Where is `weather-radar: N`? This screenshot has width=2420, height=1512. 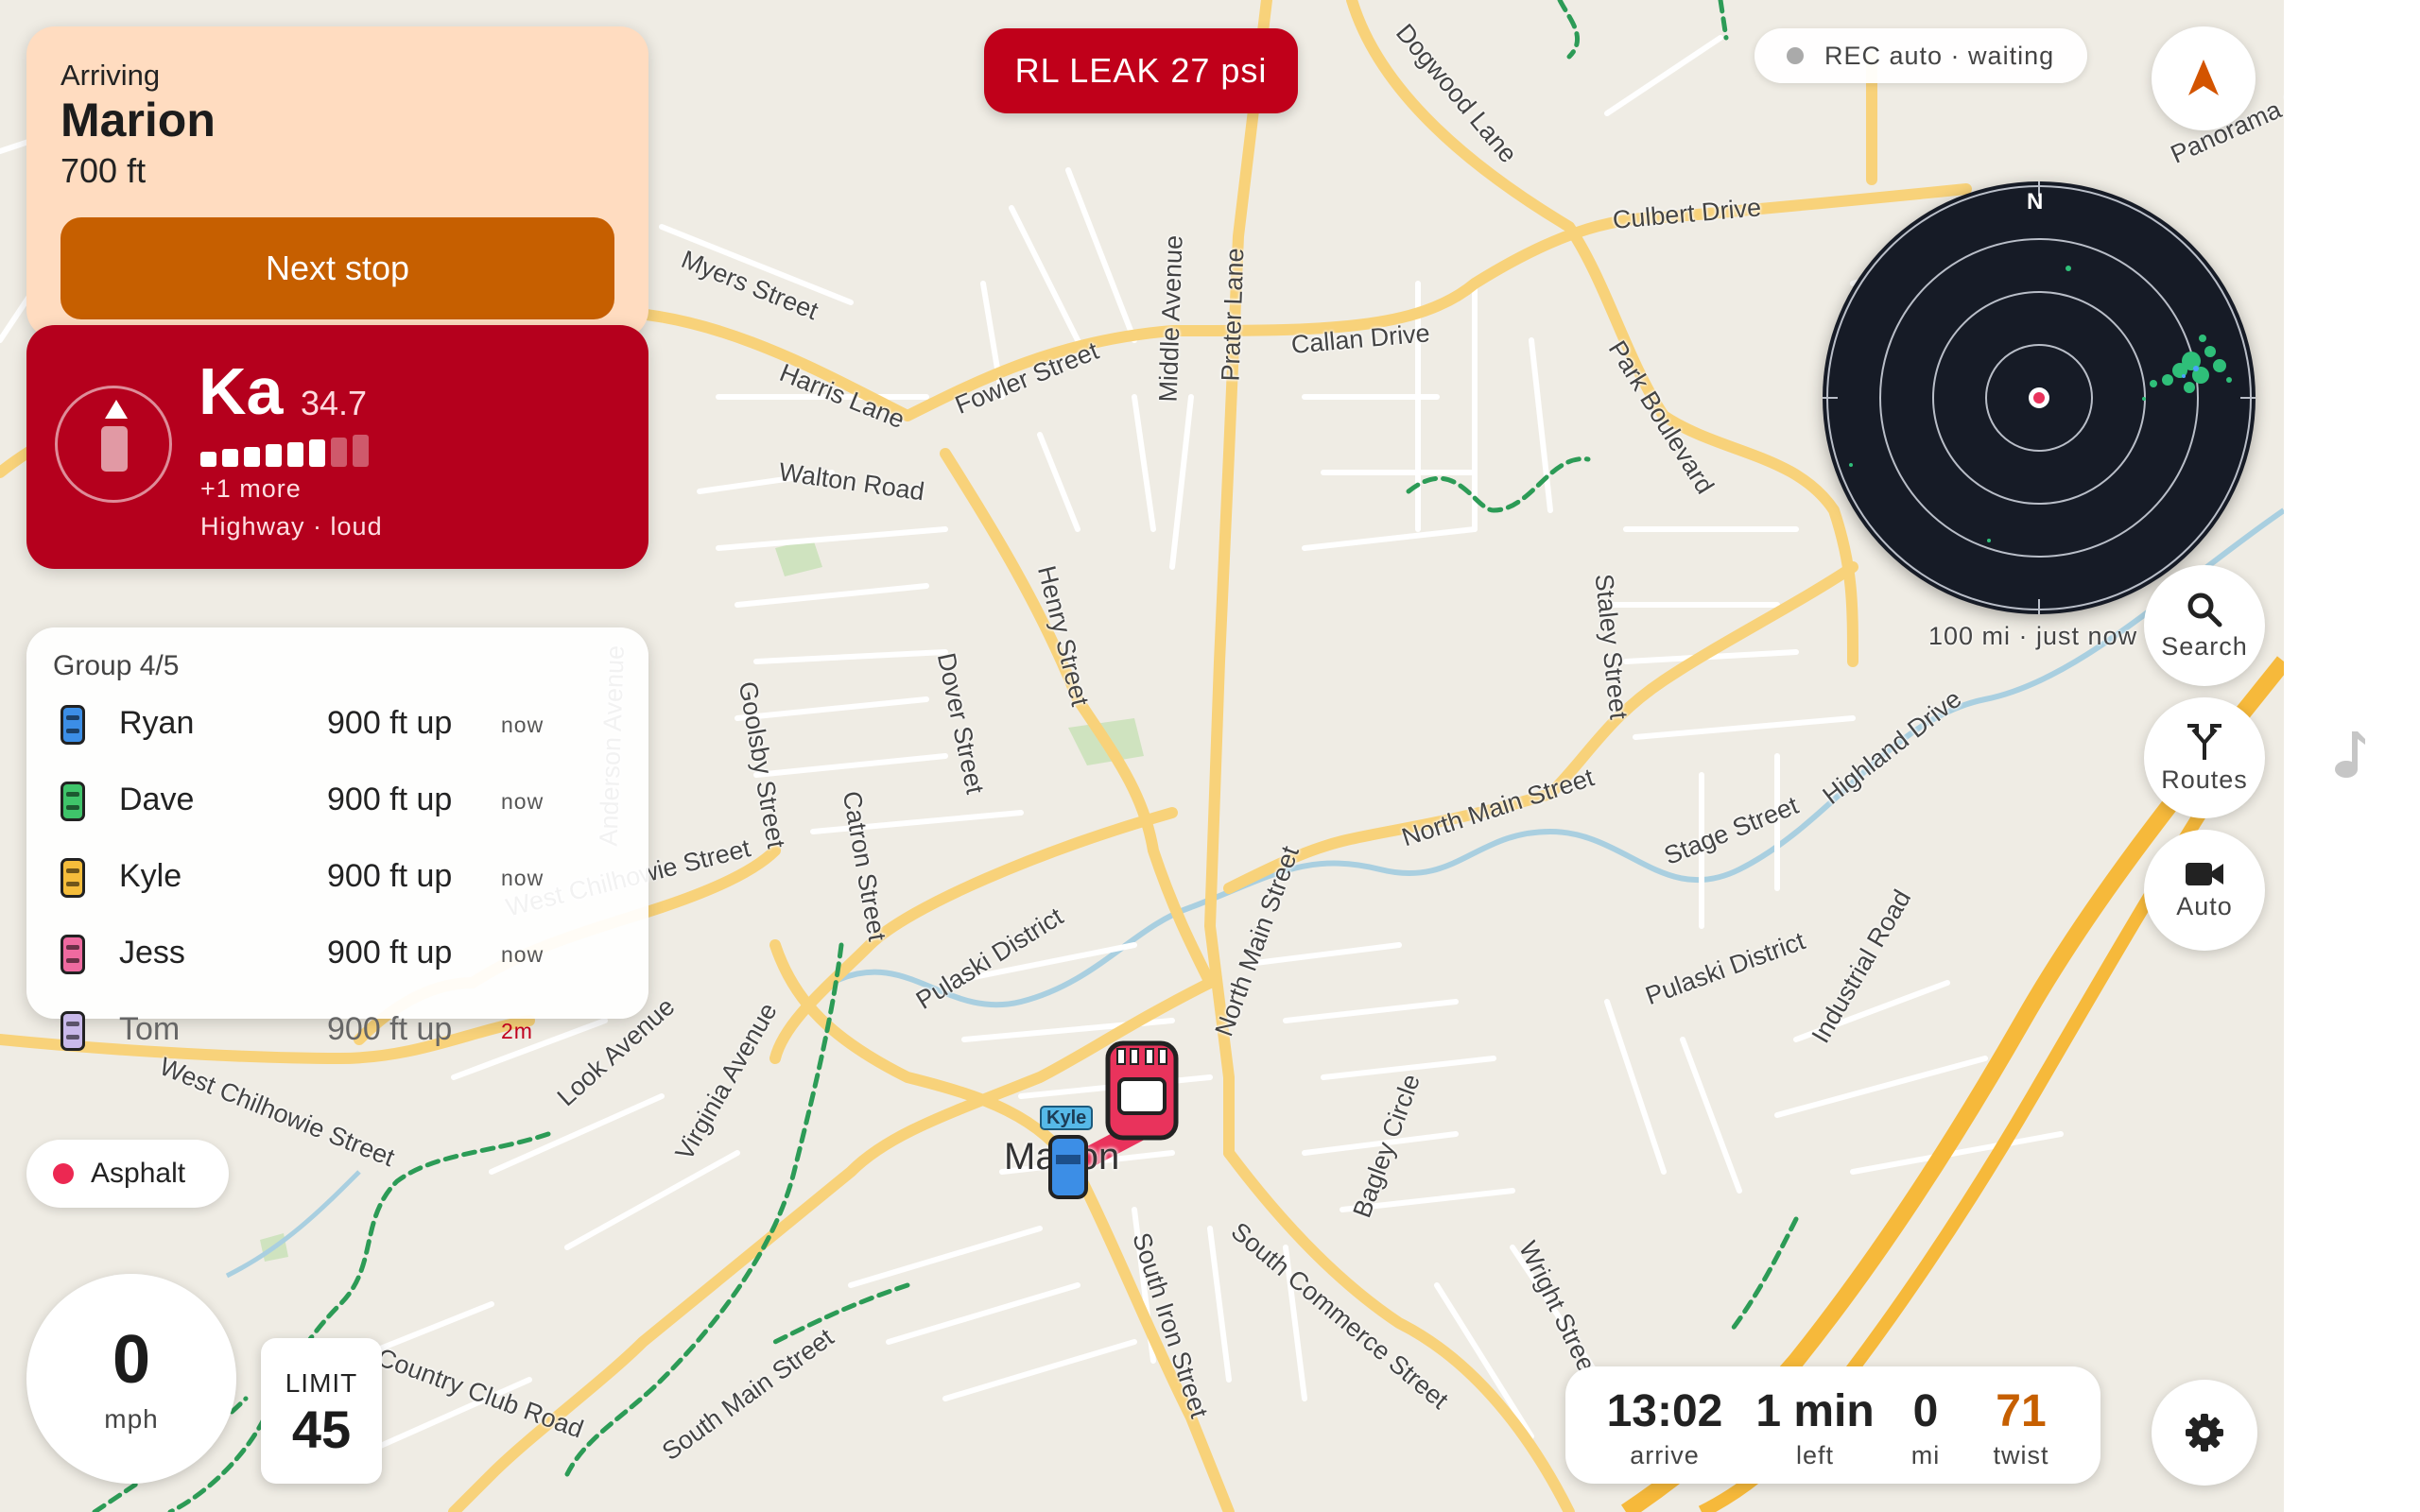
weather-radar: N is located at coordinates (2040, 397).